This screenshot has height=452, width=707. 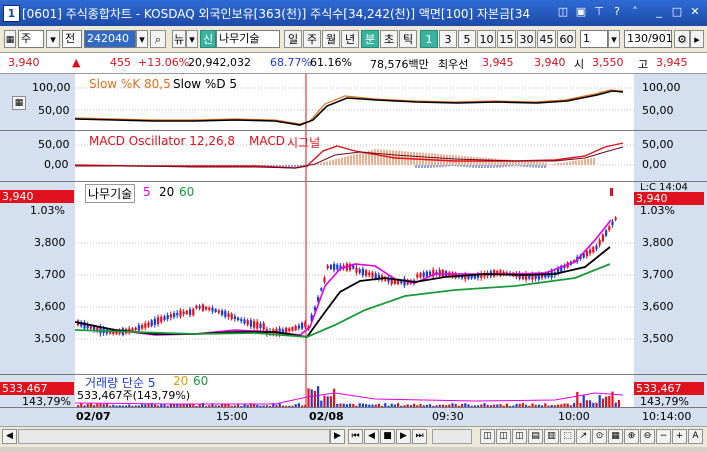 What do you see at coordinates (429, 39) in the screenshot?
I see `minute-1-button: 1` at bounding box center [429, 39].